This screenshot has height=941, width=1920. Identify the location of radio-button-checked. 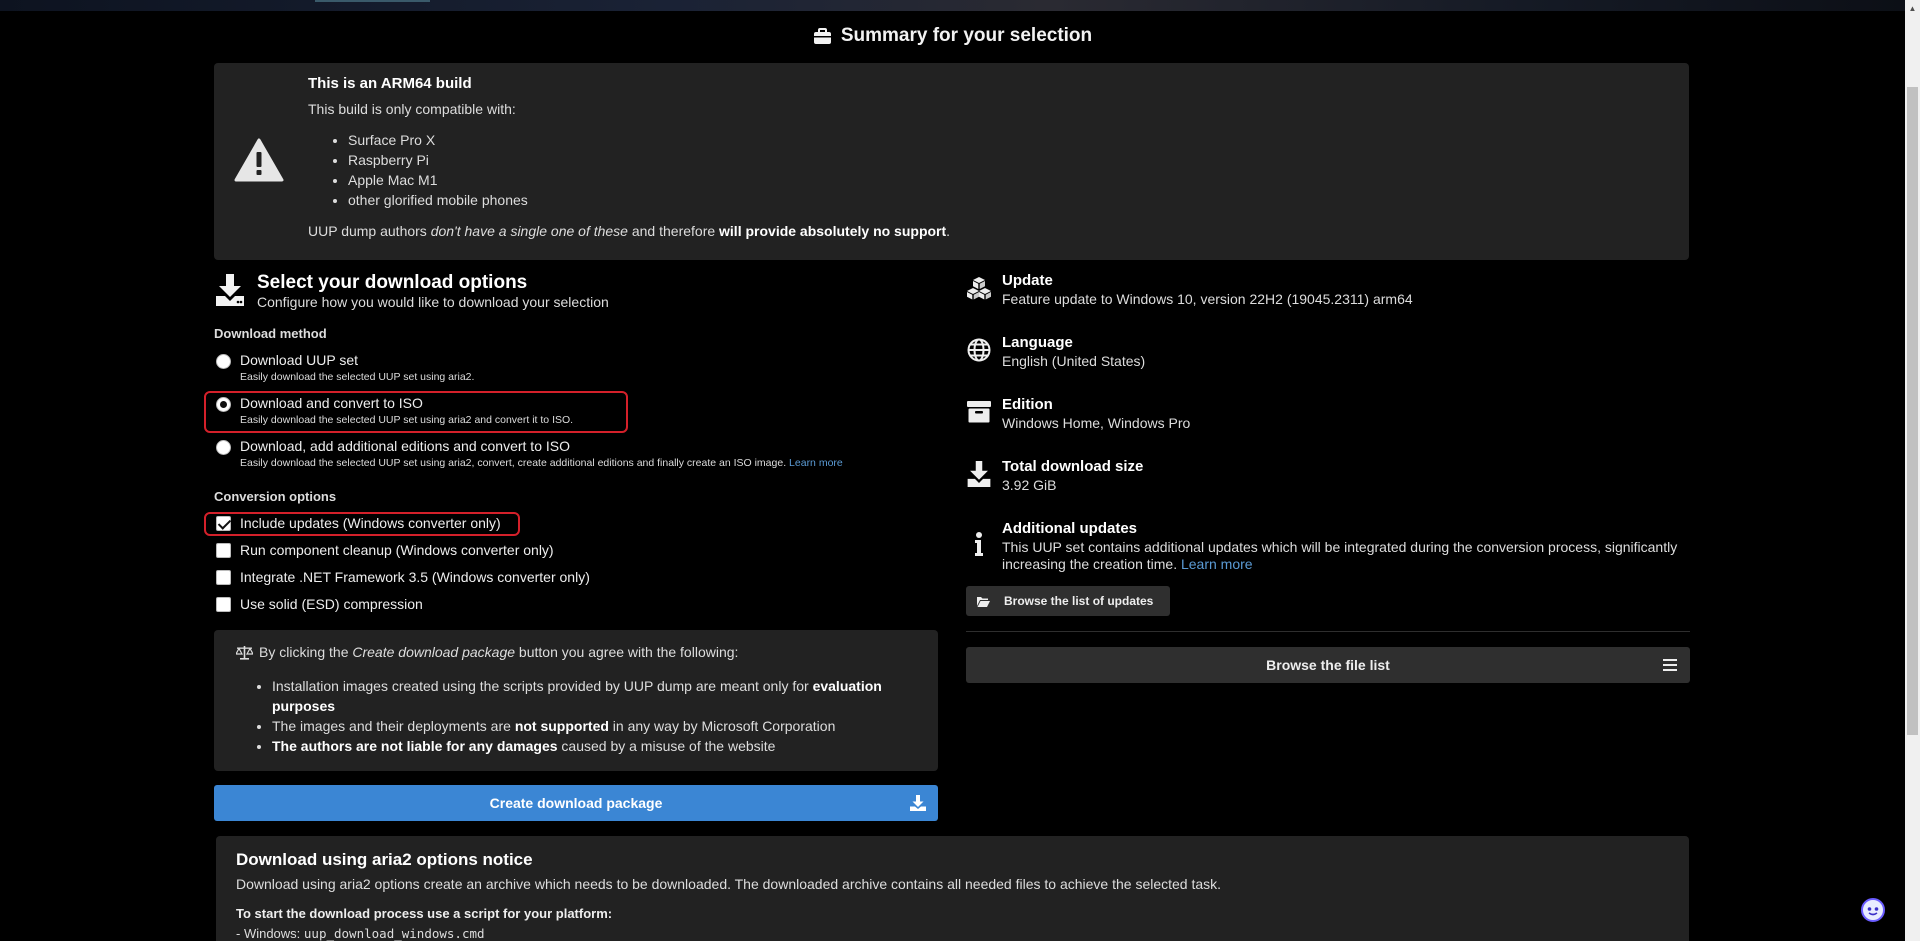
(223, 404).